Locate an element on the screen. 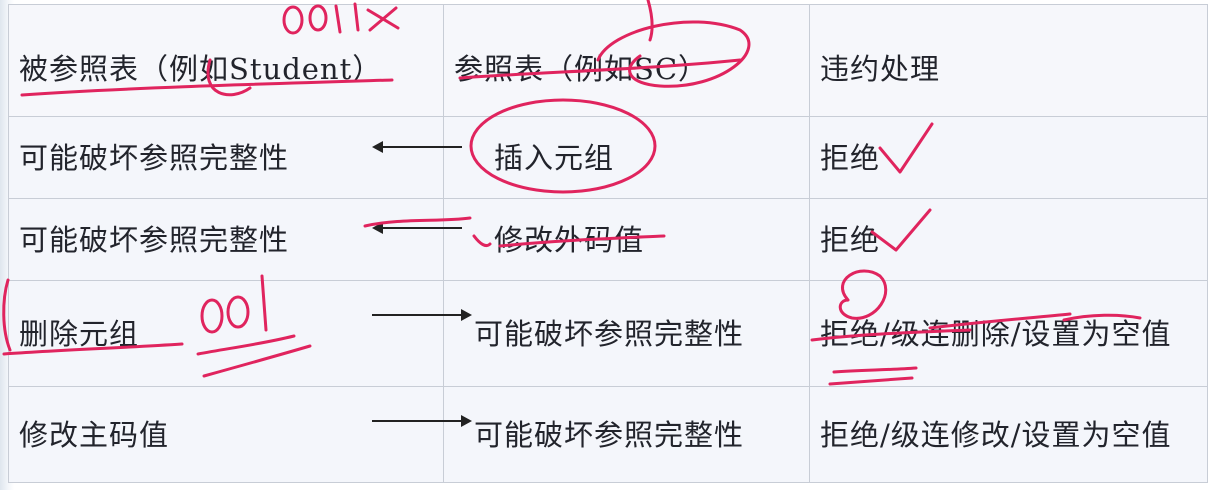 Image resolution: width=1213 pixels, height=490 pixels. header-violation-handling: 违约处理 is located at coordinates (1008, 60).